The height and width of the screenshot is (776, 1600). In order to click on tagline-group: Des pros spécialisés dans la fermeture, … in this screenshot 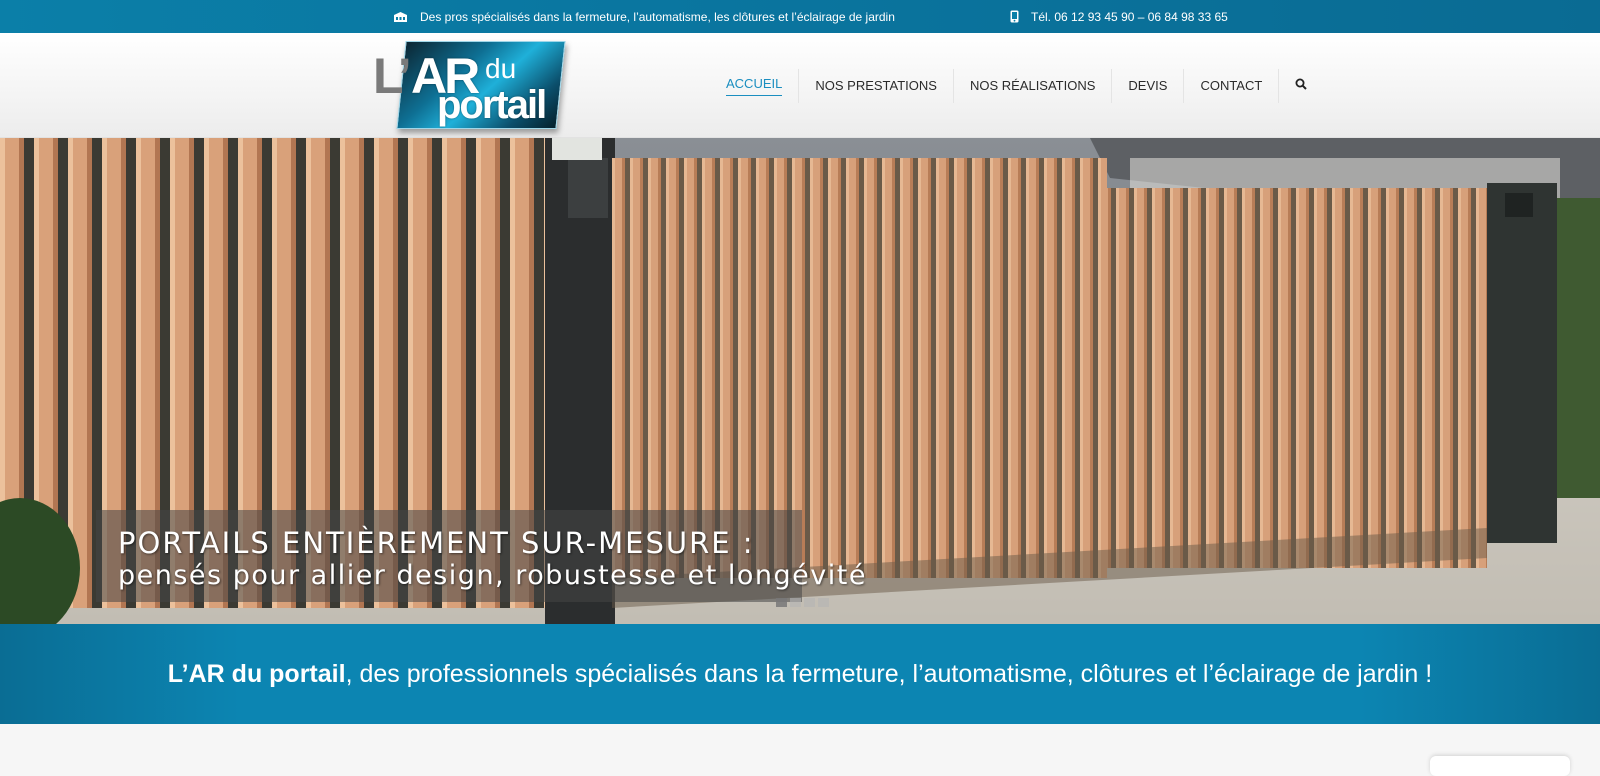, I will do `click(644, 16)`.